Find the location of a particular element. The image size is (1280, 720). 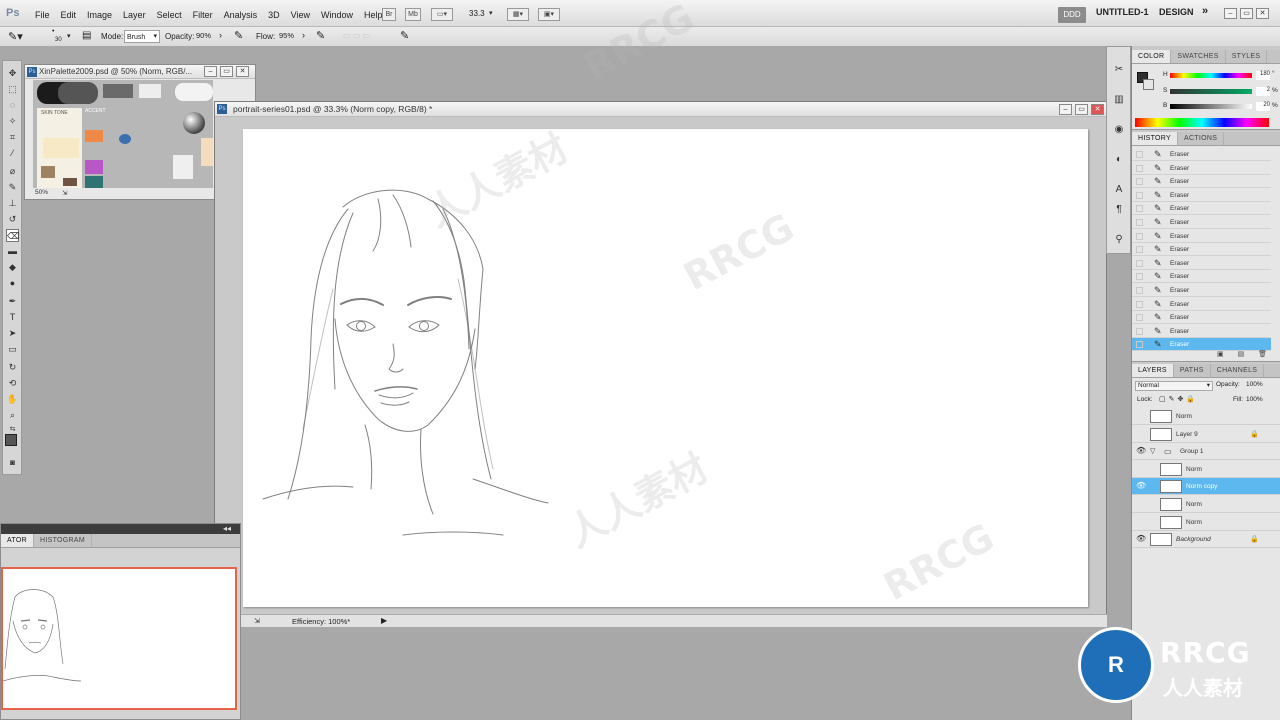

tab-actions: ACTIONS is located at coordinates (1201, 138).